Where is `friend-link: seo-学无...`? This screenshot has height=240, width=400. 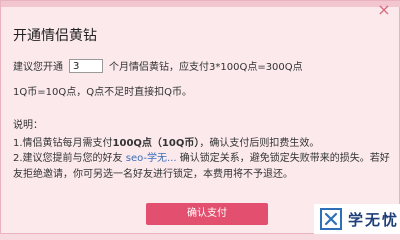
friend-link: seo-学无... is located at coordinates (151, 158).